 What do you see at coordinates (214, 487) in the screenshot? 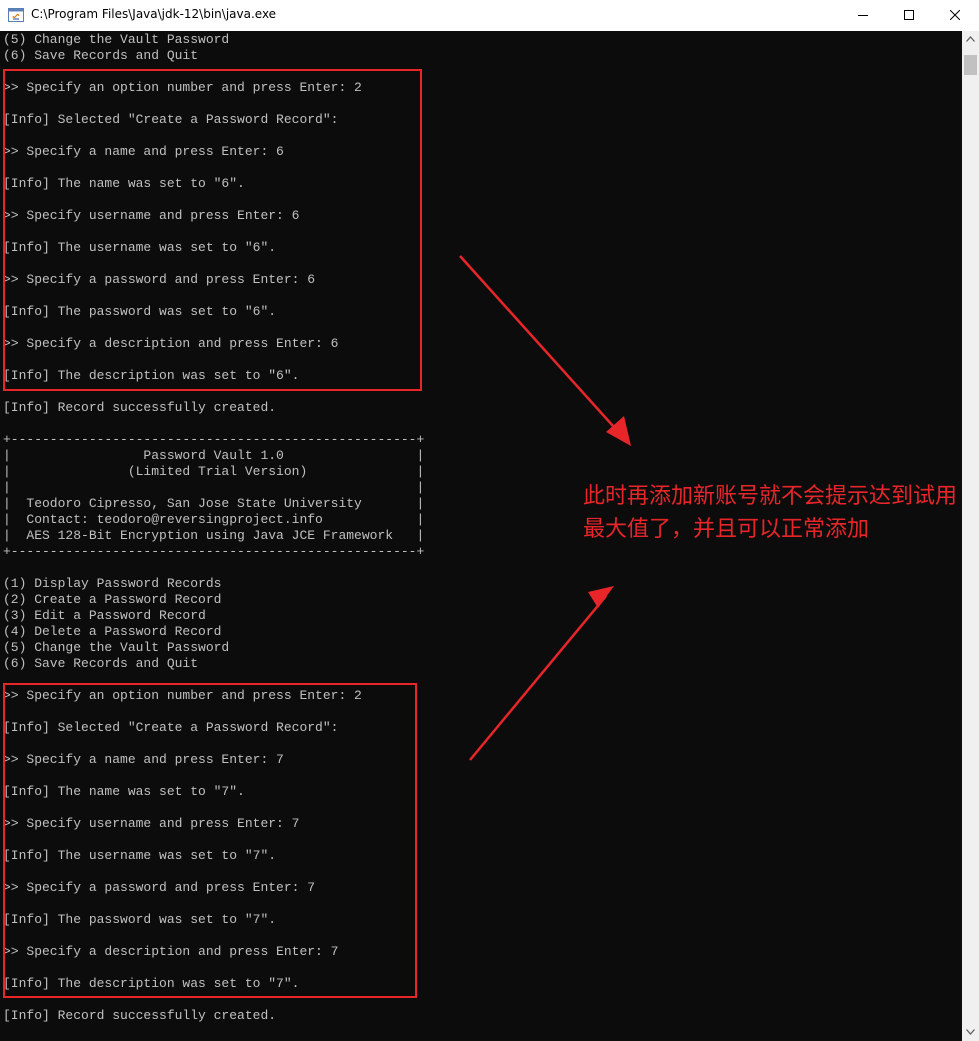
I see `console-line: | |` at bounding box center [214, 487].